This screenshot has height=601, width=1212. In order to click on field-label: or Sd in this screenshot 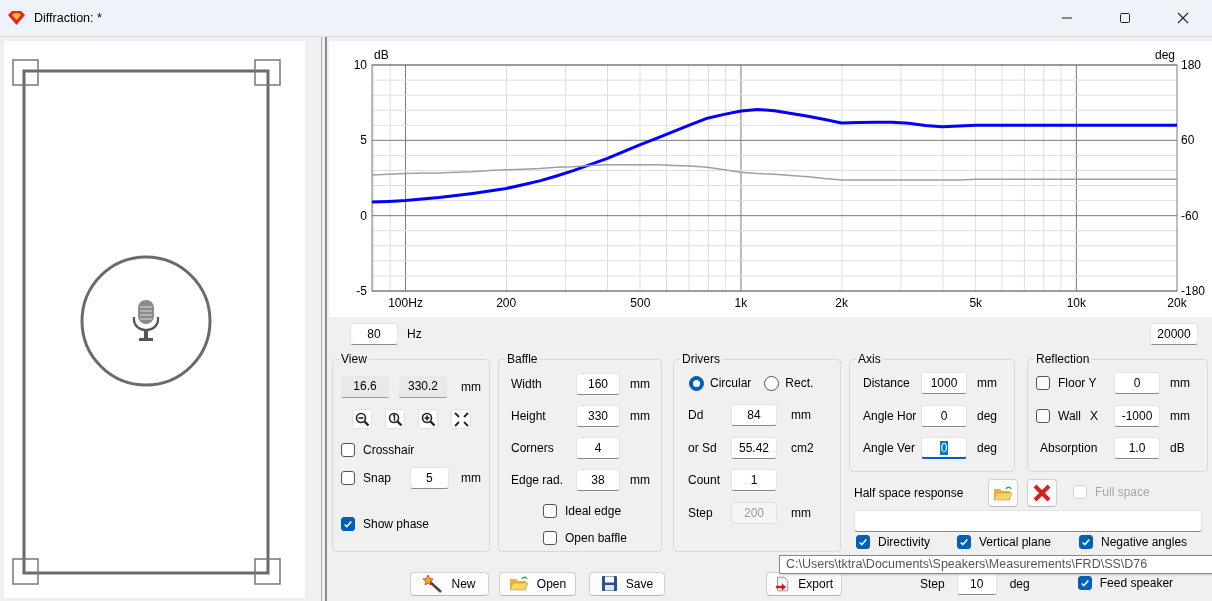, I will do `click(702, 447)`.